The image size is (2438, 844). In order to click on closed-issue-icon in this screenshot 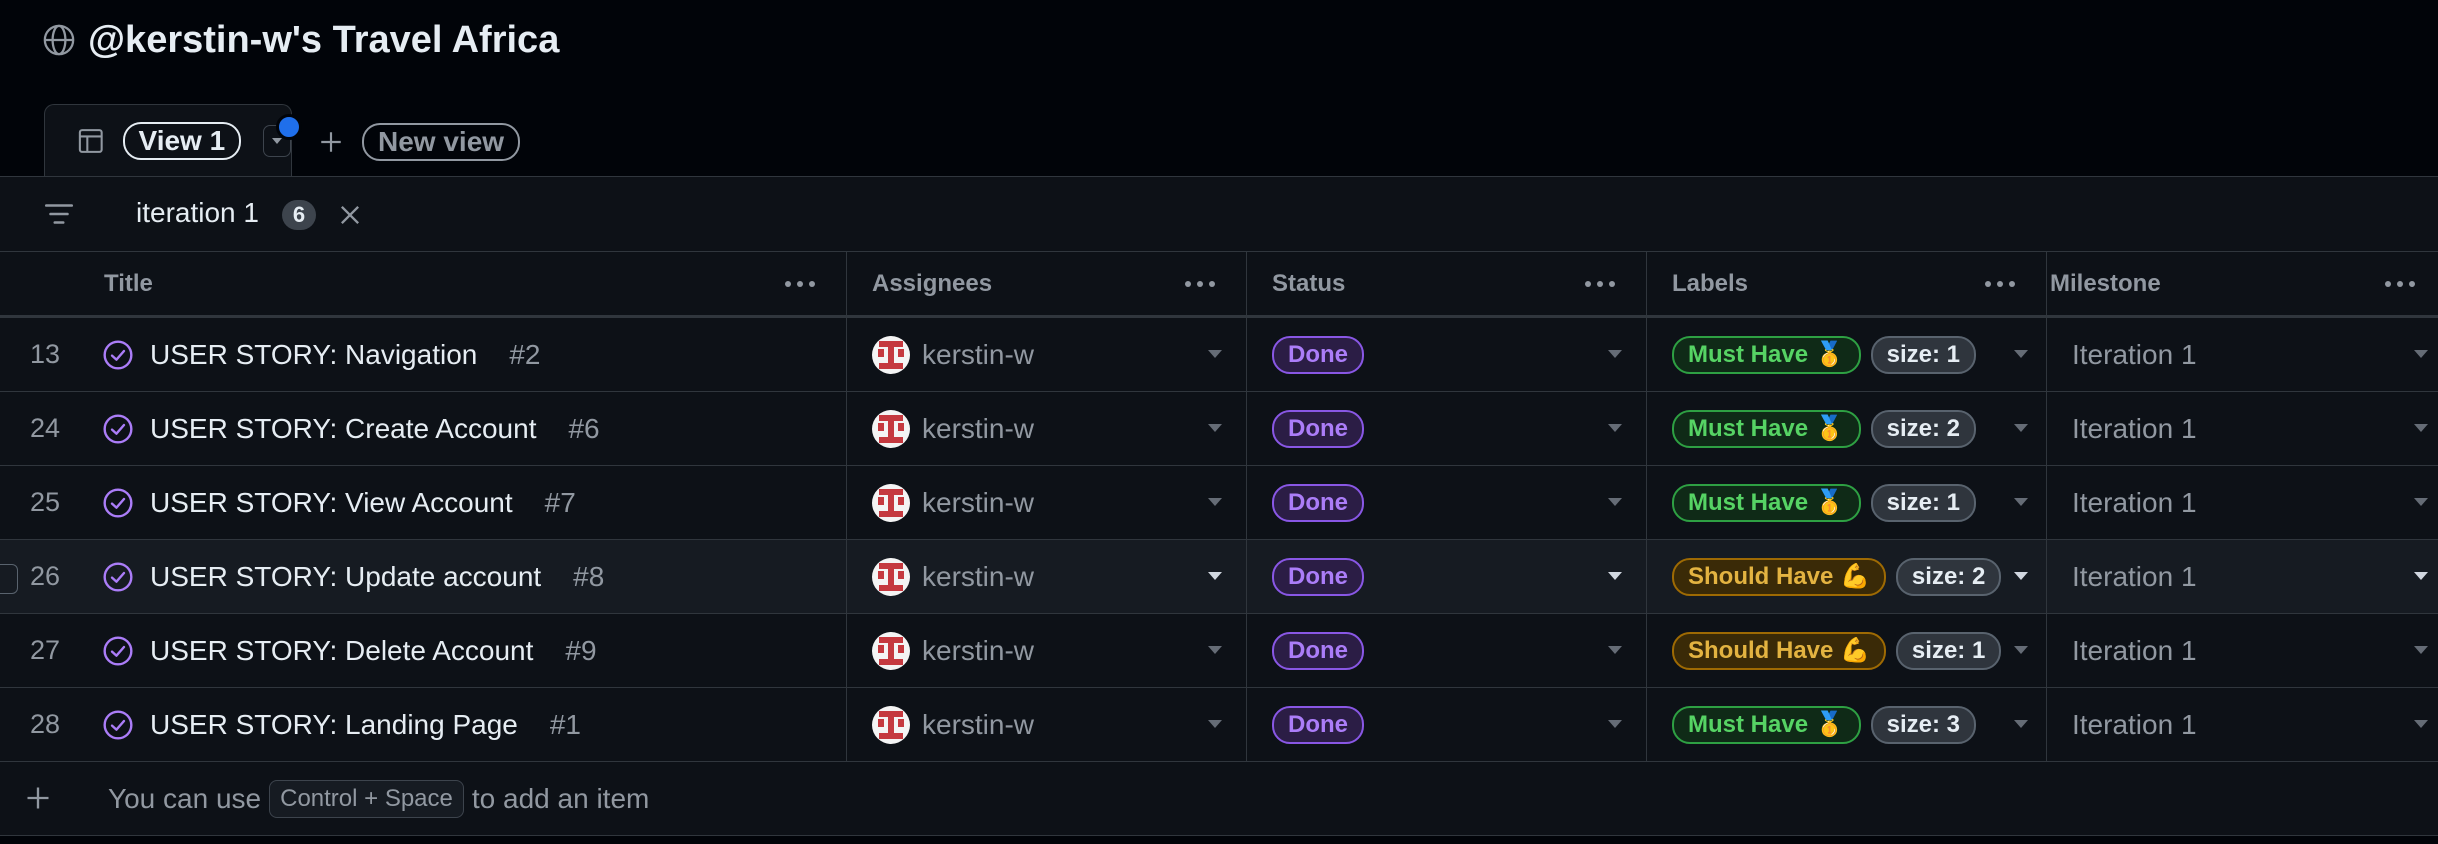, I will do `click(118, 502)`.